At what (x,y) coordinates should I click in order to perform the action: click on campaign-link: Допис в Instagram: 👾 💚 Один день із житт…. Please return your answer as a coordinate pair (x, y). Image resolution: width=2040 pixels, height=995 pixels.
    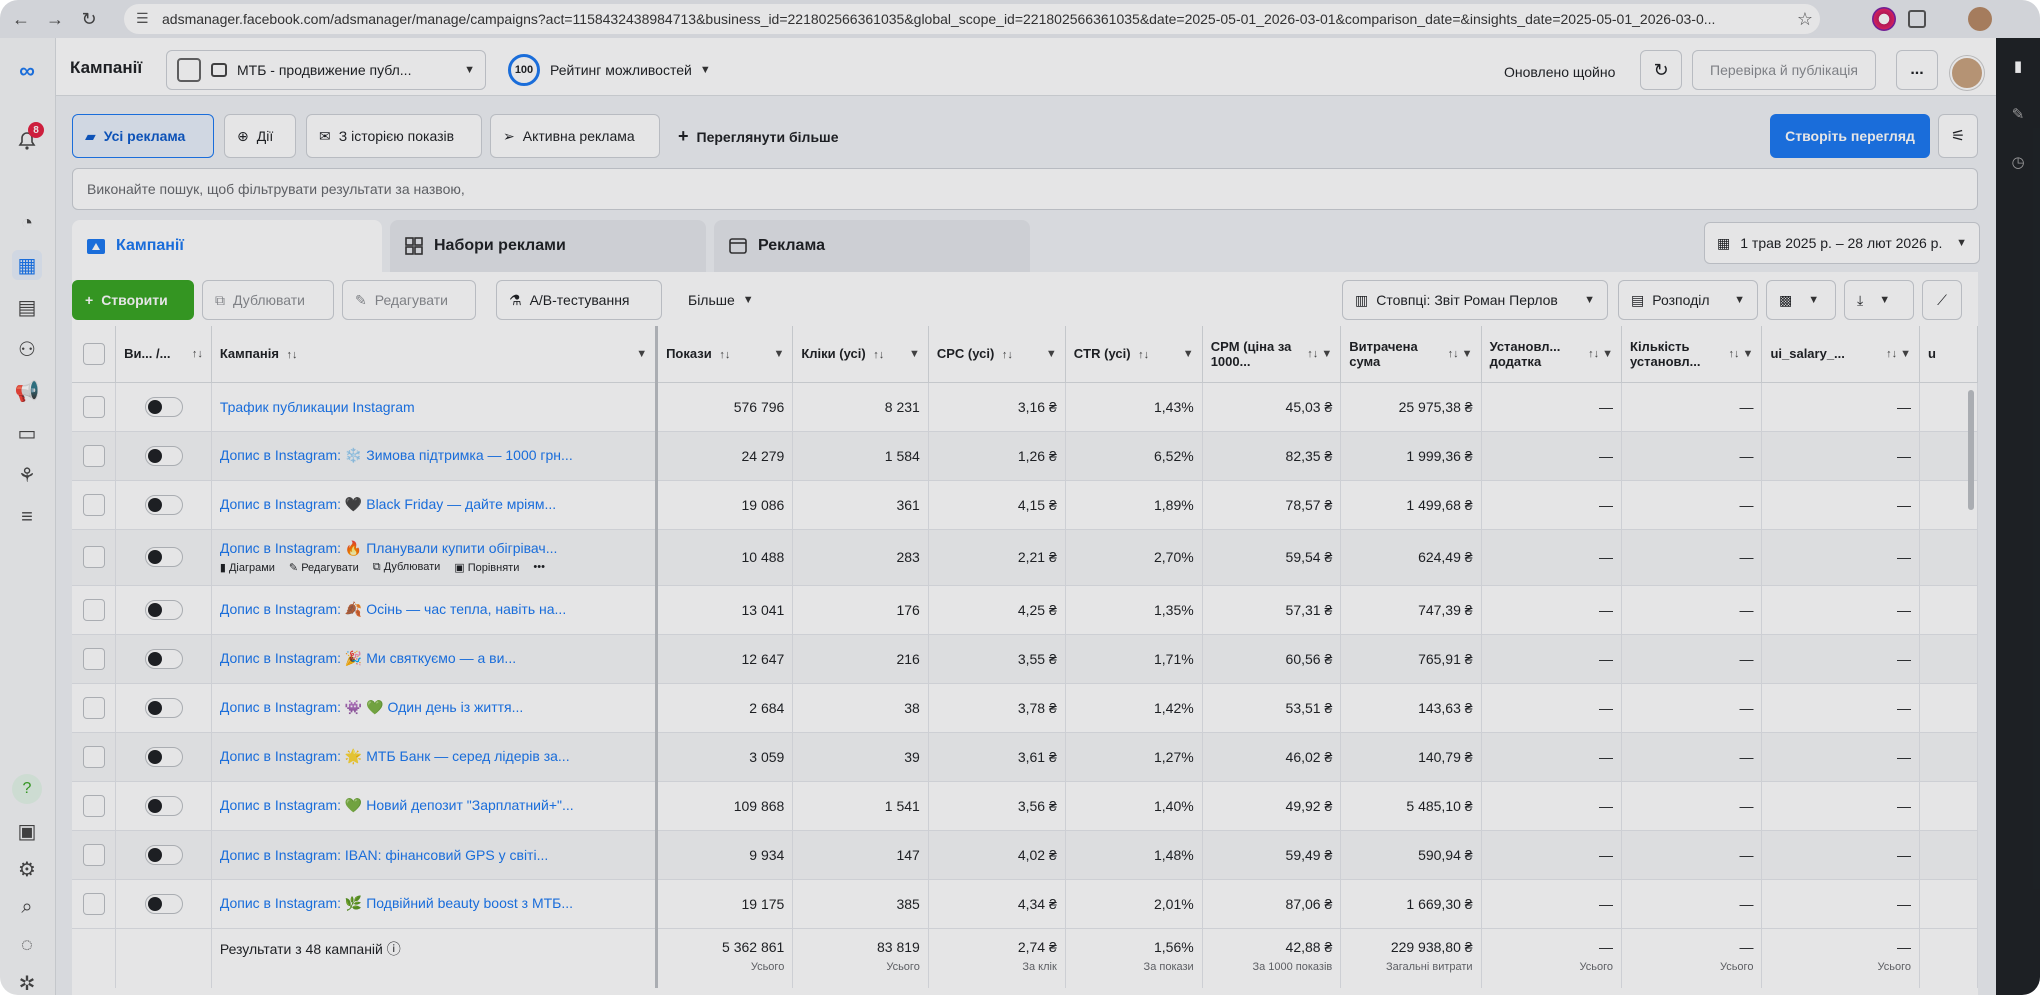
    Looking at the image, I should click on (433, 707).